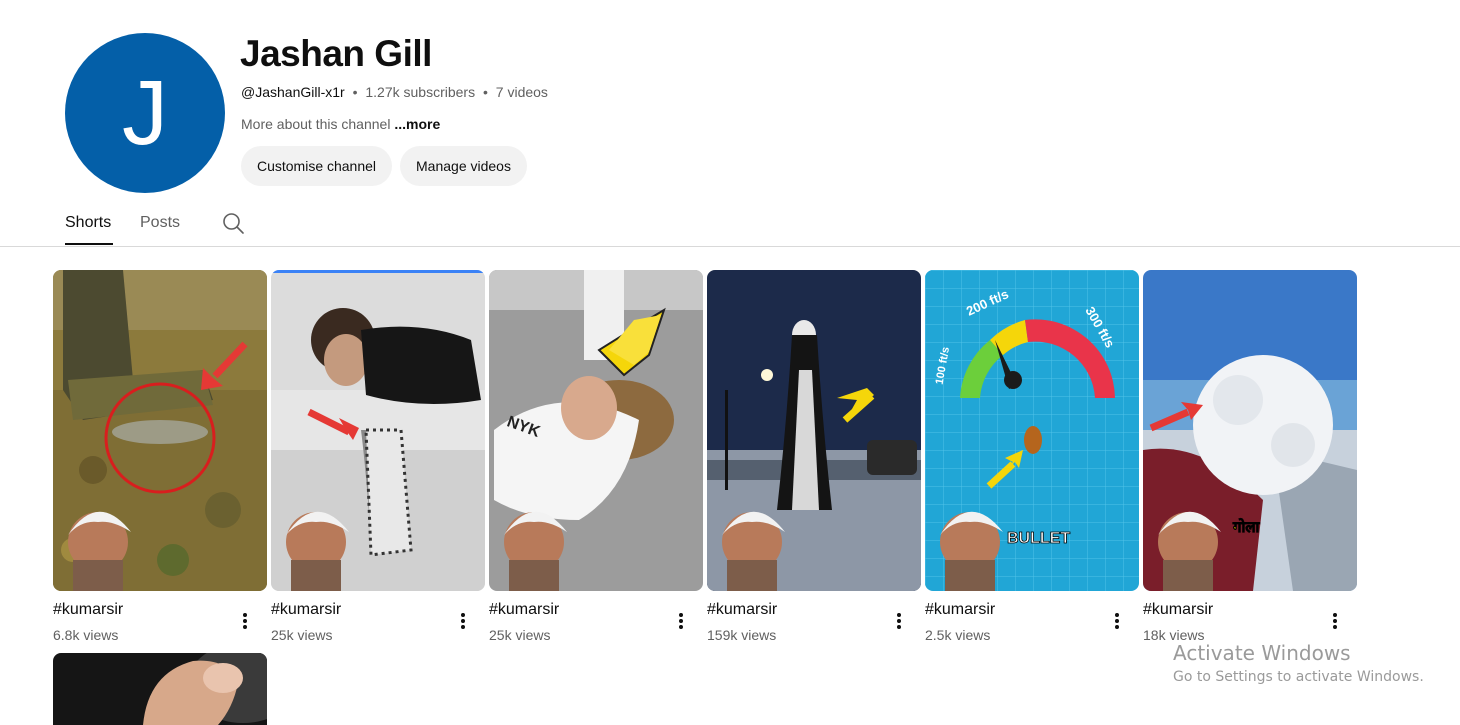  Describe the element at coordinates (1038, 538) in the screenshot. I see `thumbnail-caption: BULLET` at that location.